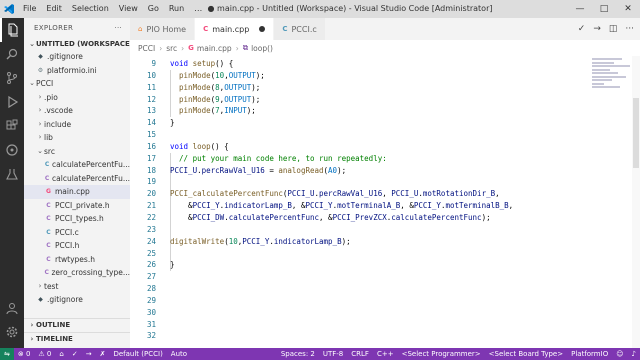 This screenshot has width=640, height=360. Describe the element at coordinates (77, 206) in the screenshot. I see `file-item: C PCCI_private.h` at that location.